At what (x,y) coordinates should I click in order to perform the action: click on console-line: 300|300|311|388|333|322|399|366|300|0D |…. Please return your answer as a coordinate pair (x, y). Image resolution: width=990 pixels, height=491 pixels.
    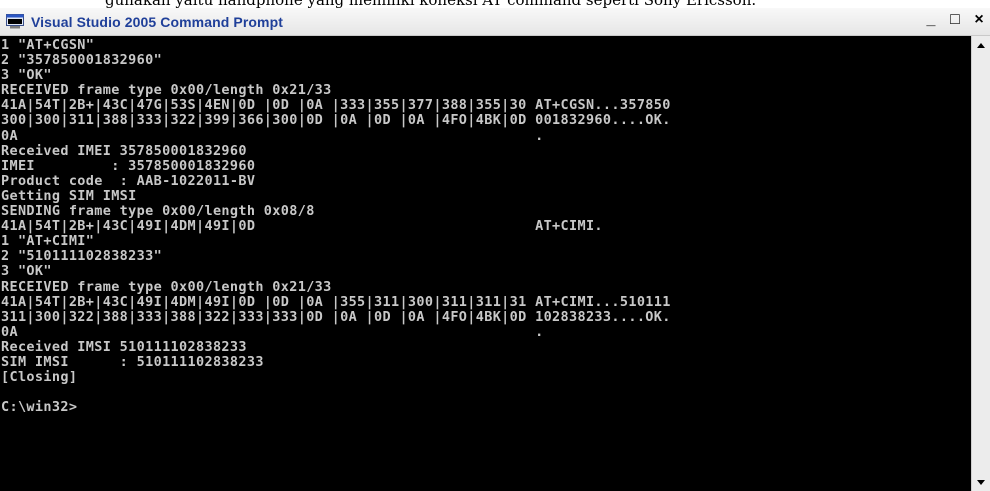
    Looking at the image, I should click on (336, 120).